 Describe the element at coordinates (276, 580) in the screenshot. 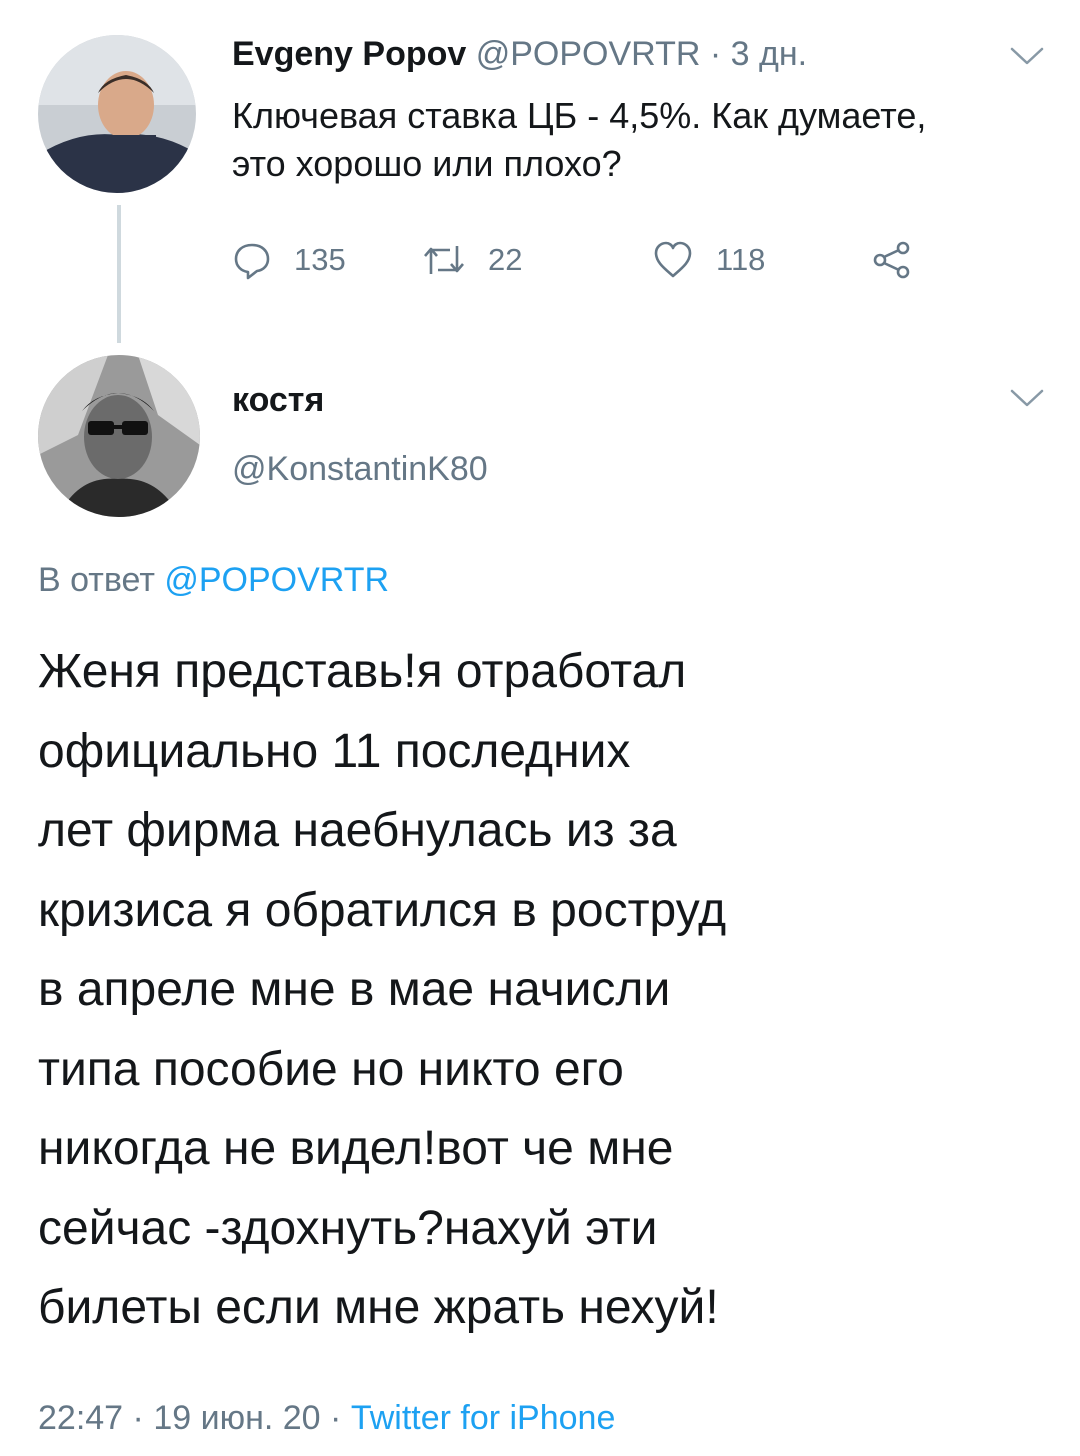

I see `replying-to-handle-link: @POPOVRTR` at that location.